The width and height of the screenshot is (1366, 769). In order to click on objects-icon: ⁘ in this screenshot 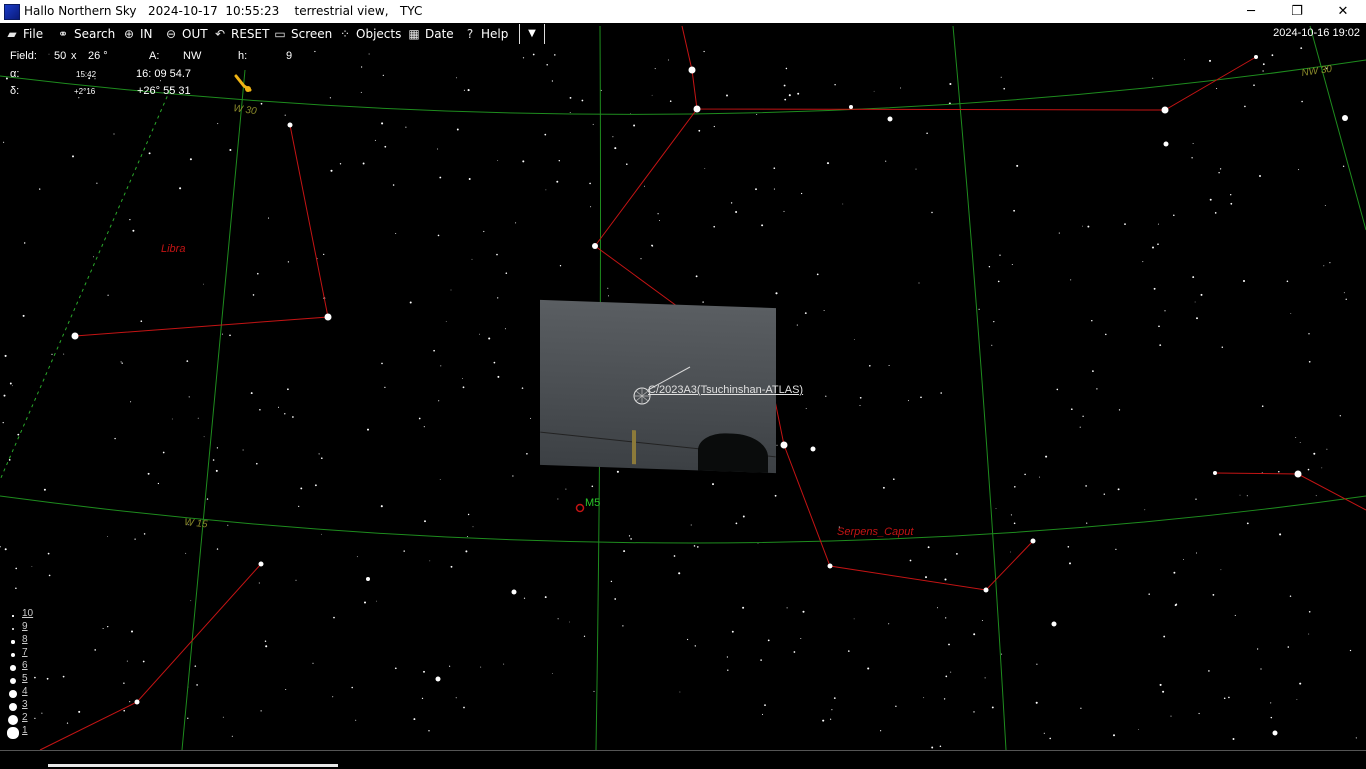, I will do `click(345, 34)`.